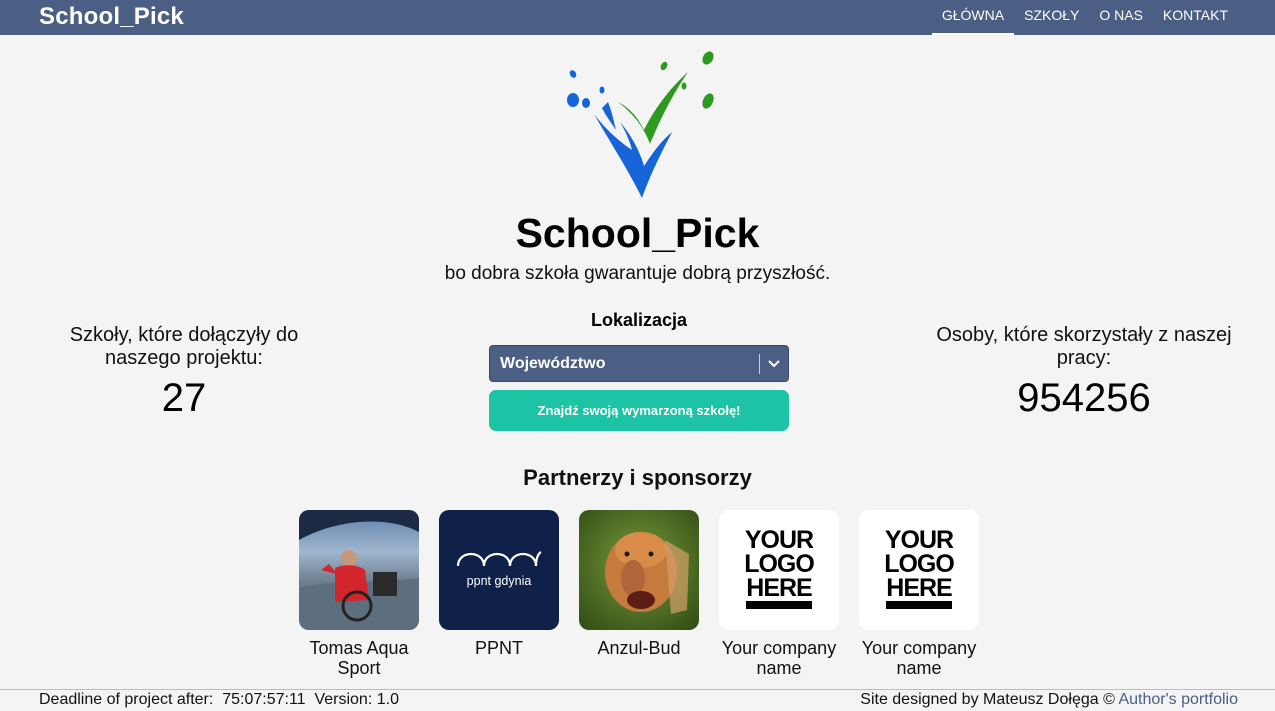 This screenshot has height=711, width=1275. Describe the element at coordinates (1051, 17) in the screenshot. I see `nav-item-szkoly: SZKOŁY` at that location.